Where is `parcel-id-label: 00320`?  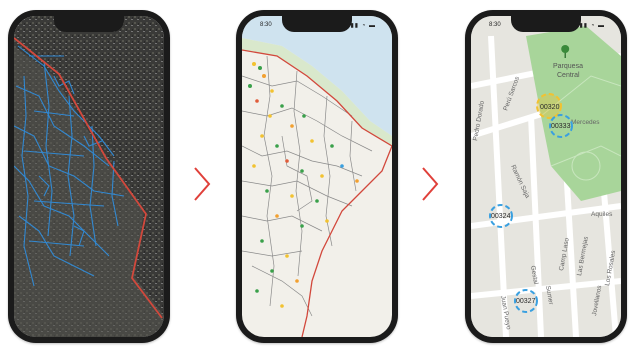
parcel-id-label: 00320 is located at coordinates (550, 107).